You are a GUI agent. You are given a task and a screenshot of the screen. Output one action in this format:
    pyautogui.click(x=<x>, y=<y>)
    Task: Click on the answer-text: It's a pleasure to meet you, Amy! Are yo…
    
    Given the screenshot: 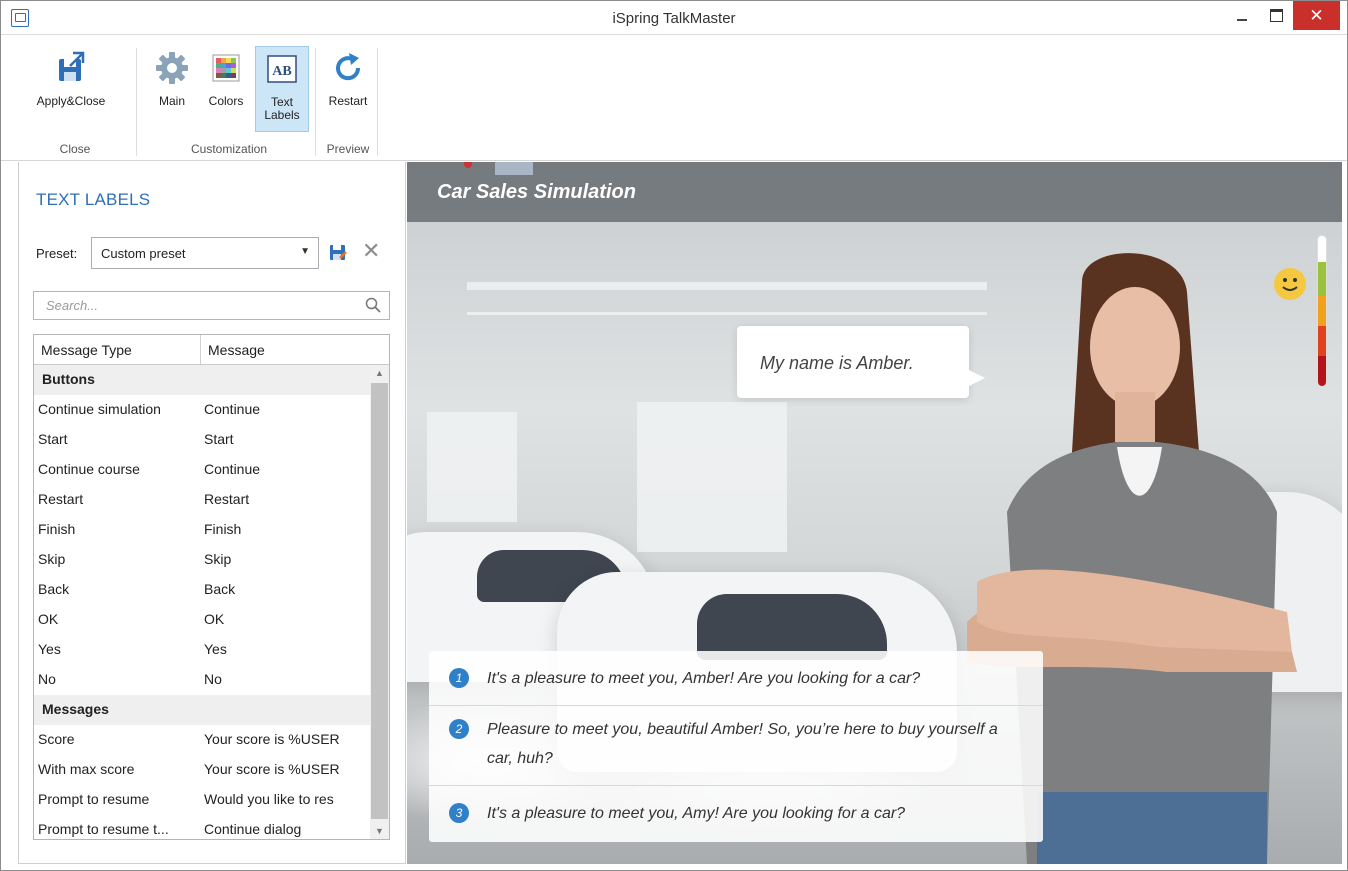 What is the action you would take?
    pyautogui.click(x=696, y=813)
    